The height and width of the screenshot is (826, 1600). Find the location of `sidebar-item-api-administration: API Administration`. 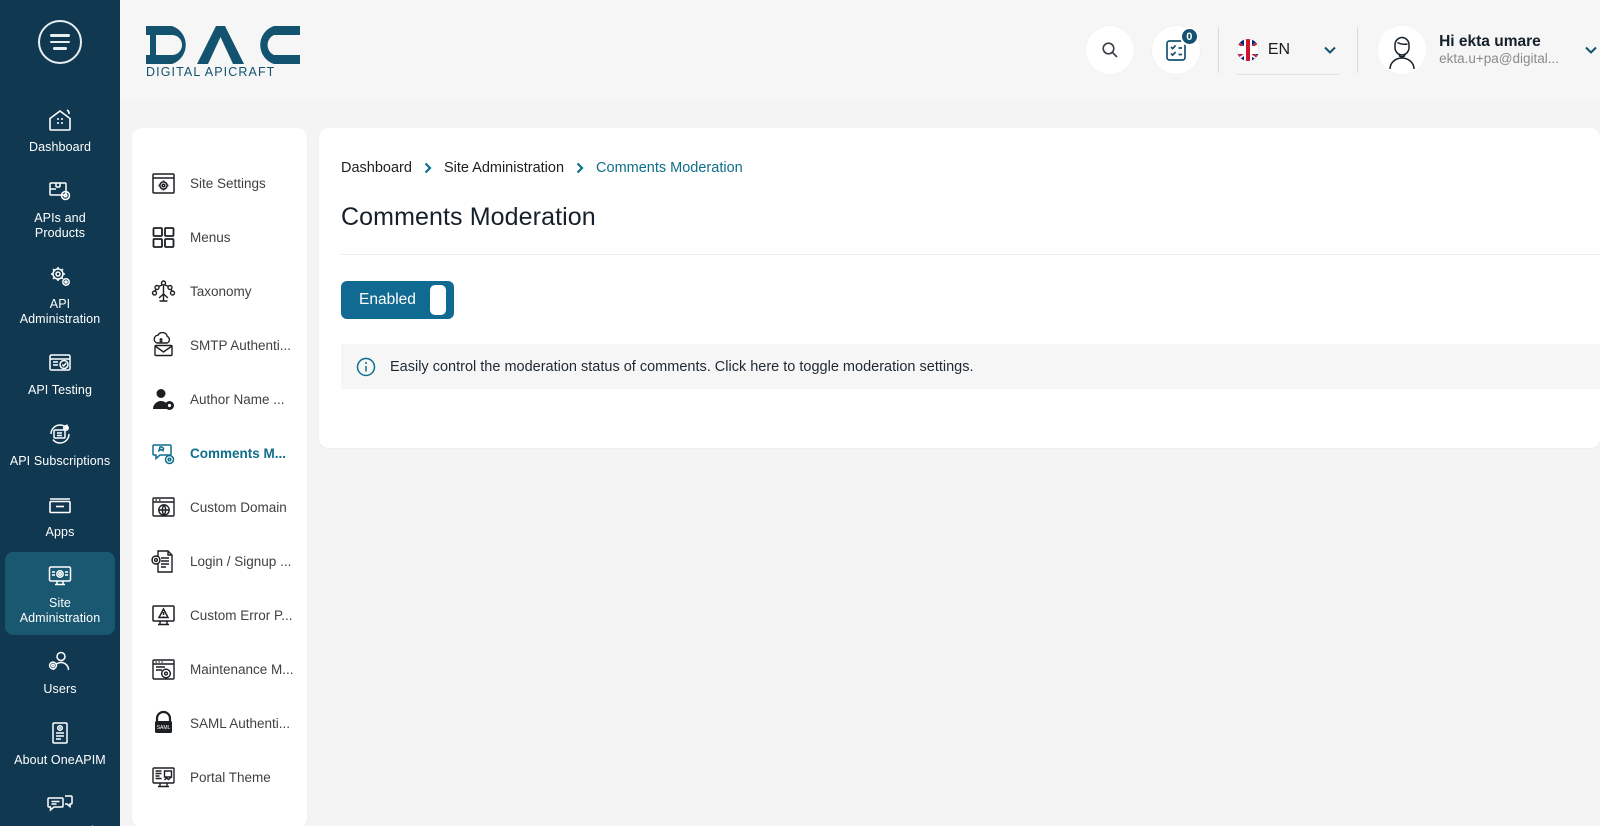

sidebar-item-api-administration: API Administration is located at coordinates (60, 294).